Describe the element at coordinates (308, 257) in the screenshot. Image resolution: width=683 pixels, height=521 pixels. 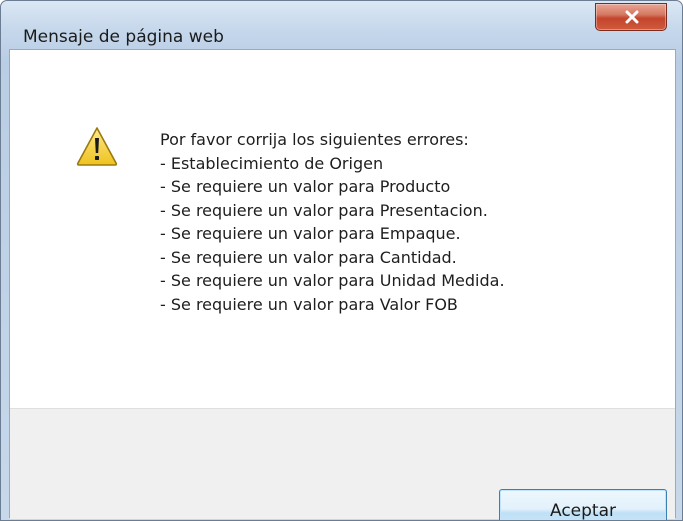
I see `message-line: - Se requiere un valor para Cantidad.` at that location.